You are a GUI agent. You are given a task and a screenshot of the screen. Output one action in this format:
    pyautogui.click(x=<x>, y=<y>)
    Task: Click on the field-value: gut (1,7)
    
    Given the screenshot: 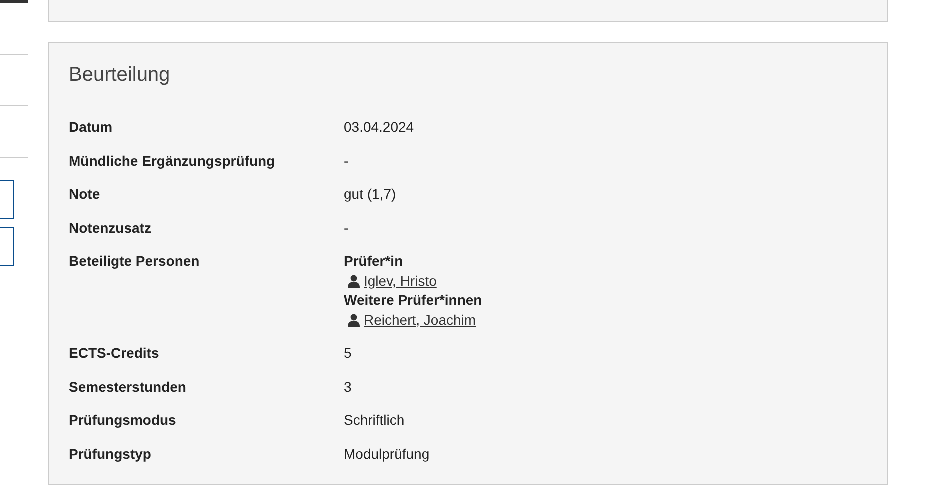 What is the action you would take?
    pyautogui.click(x=370, y=194)
    